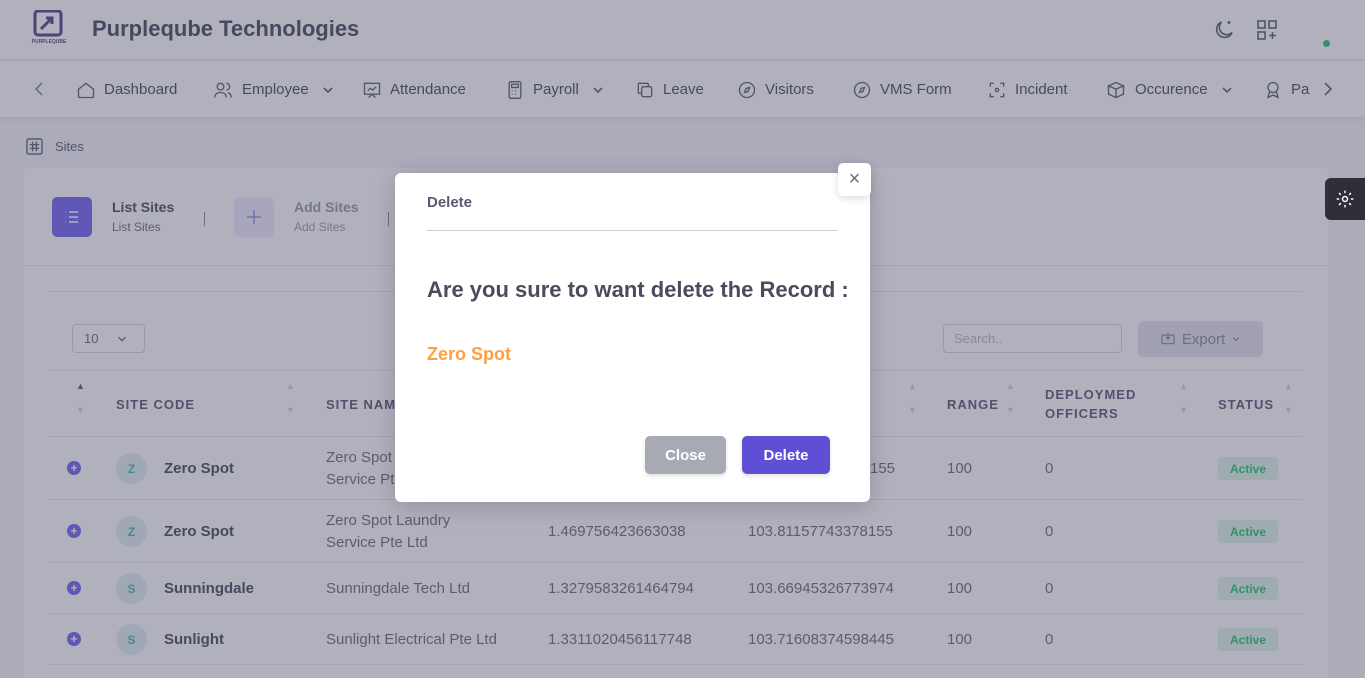  I want to click on modal-title: Delete, so click(450, 202).